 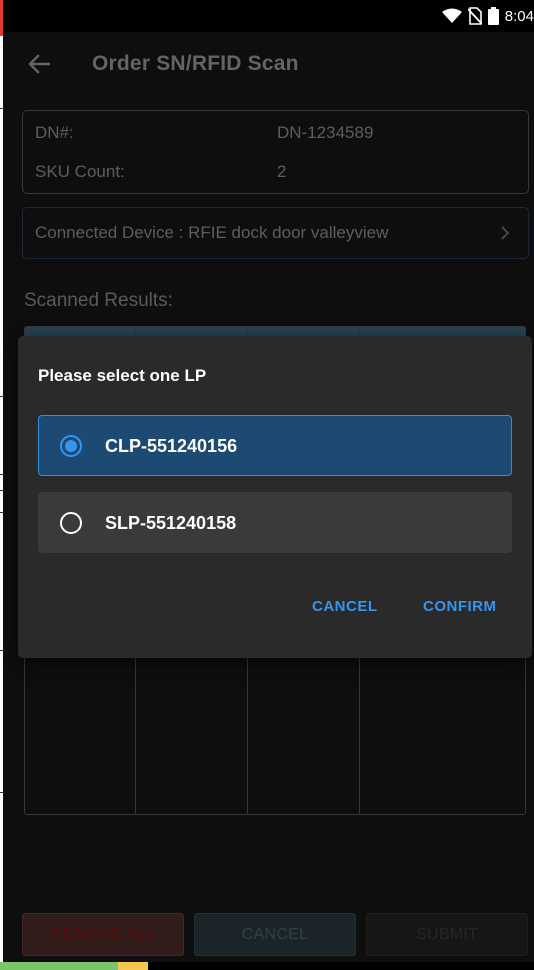 What do you see at coordinates (345, 606) in the screenshot?
I see `dialog-cancel-button: CANCEL` at bounding box center [345, 606].